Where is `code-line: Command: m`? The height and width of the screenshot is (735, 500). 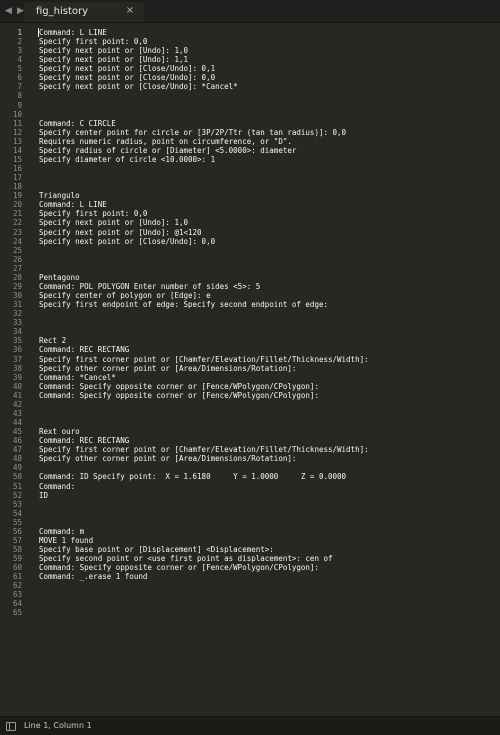 code-line: Command: m is located at coordinates (61, 531).